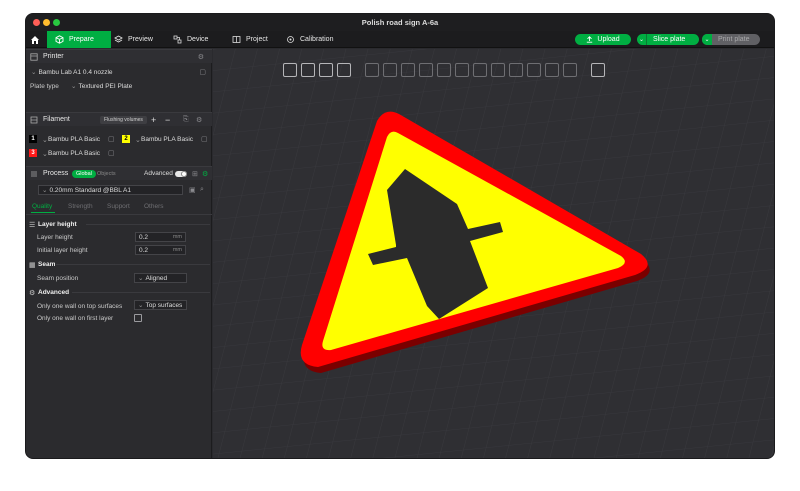 This screenshot has height=491, width=800. What do you see at coordinates (153, 120) in the screenshot?
I see `add-filament-icon: +` at bounding box center [153, 120].